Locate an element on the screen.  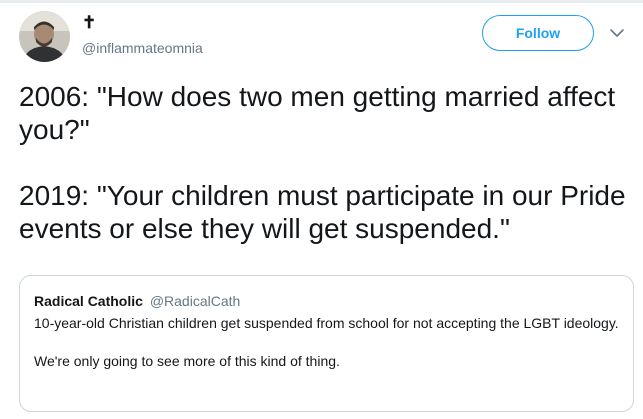
display-name: ✝ is located at coordinates (89, 23).